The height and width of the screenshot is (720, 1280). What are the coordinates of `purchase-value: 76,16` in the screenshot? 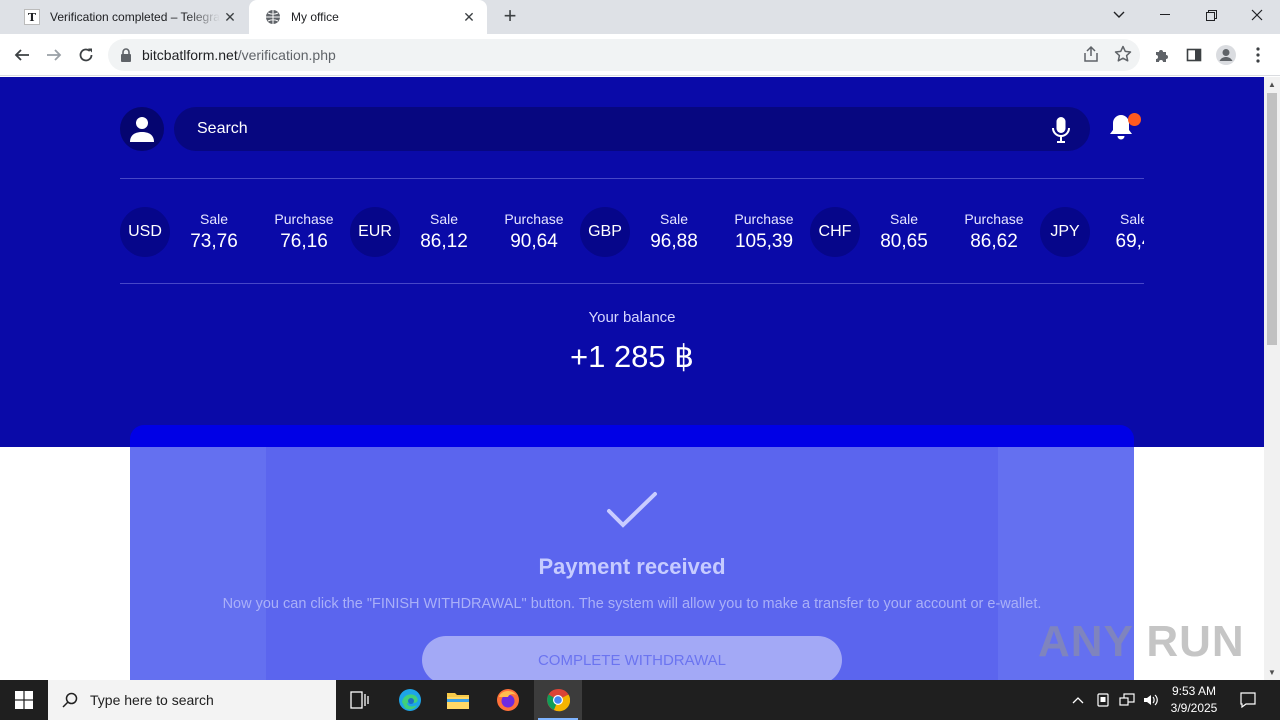 It's located at (304, 241).